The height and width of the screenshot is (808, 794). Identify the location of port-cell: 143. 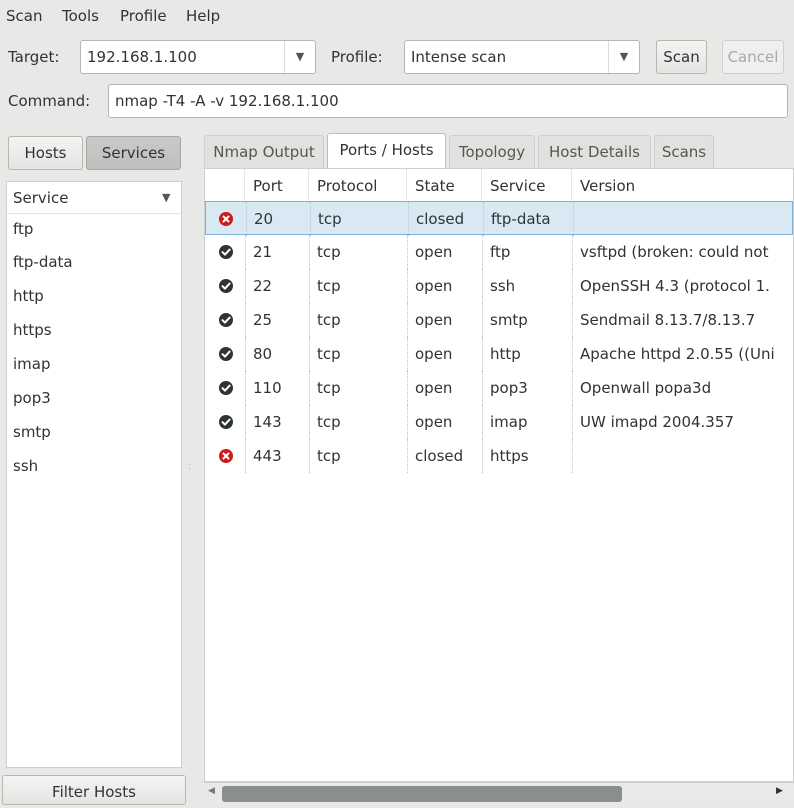
(267, 422).